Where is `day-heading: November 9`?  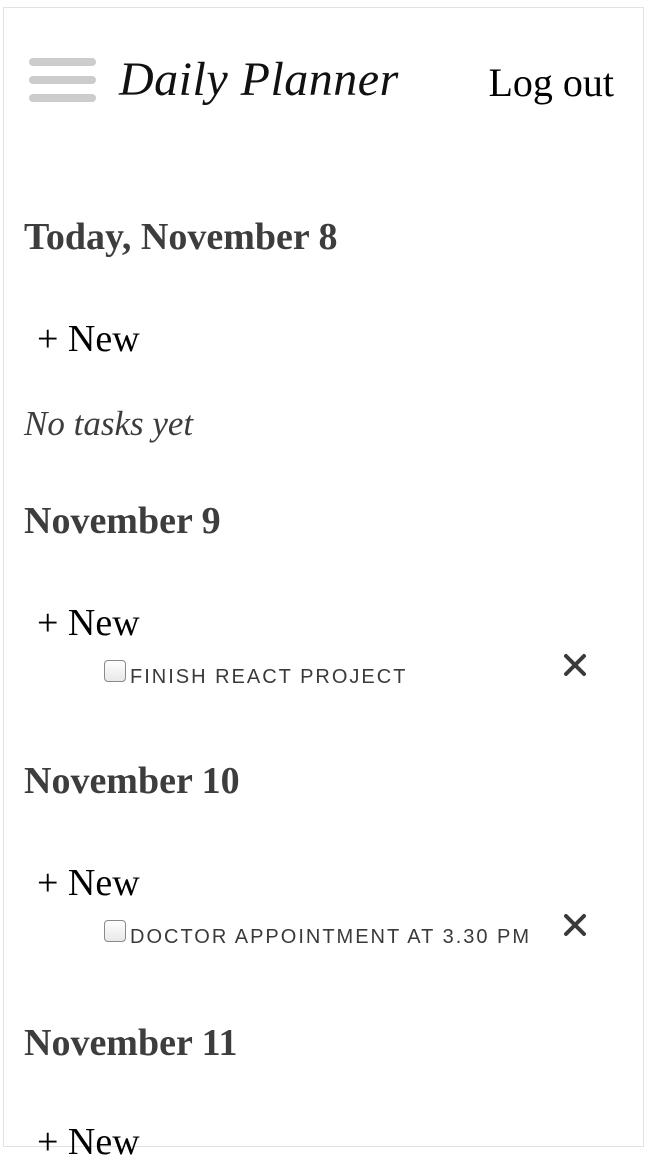
day-heading: November 9 is located at coordinates (122, 521).